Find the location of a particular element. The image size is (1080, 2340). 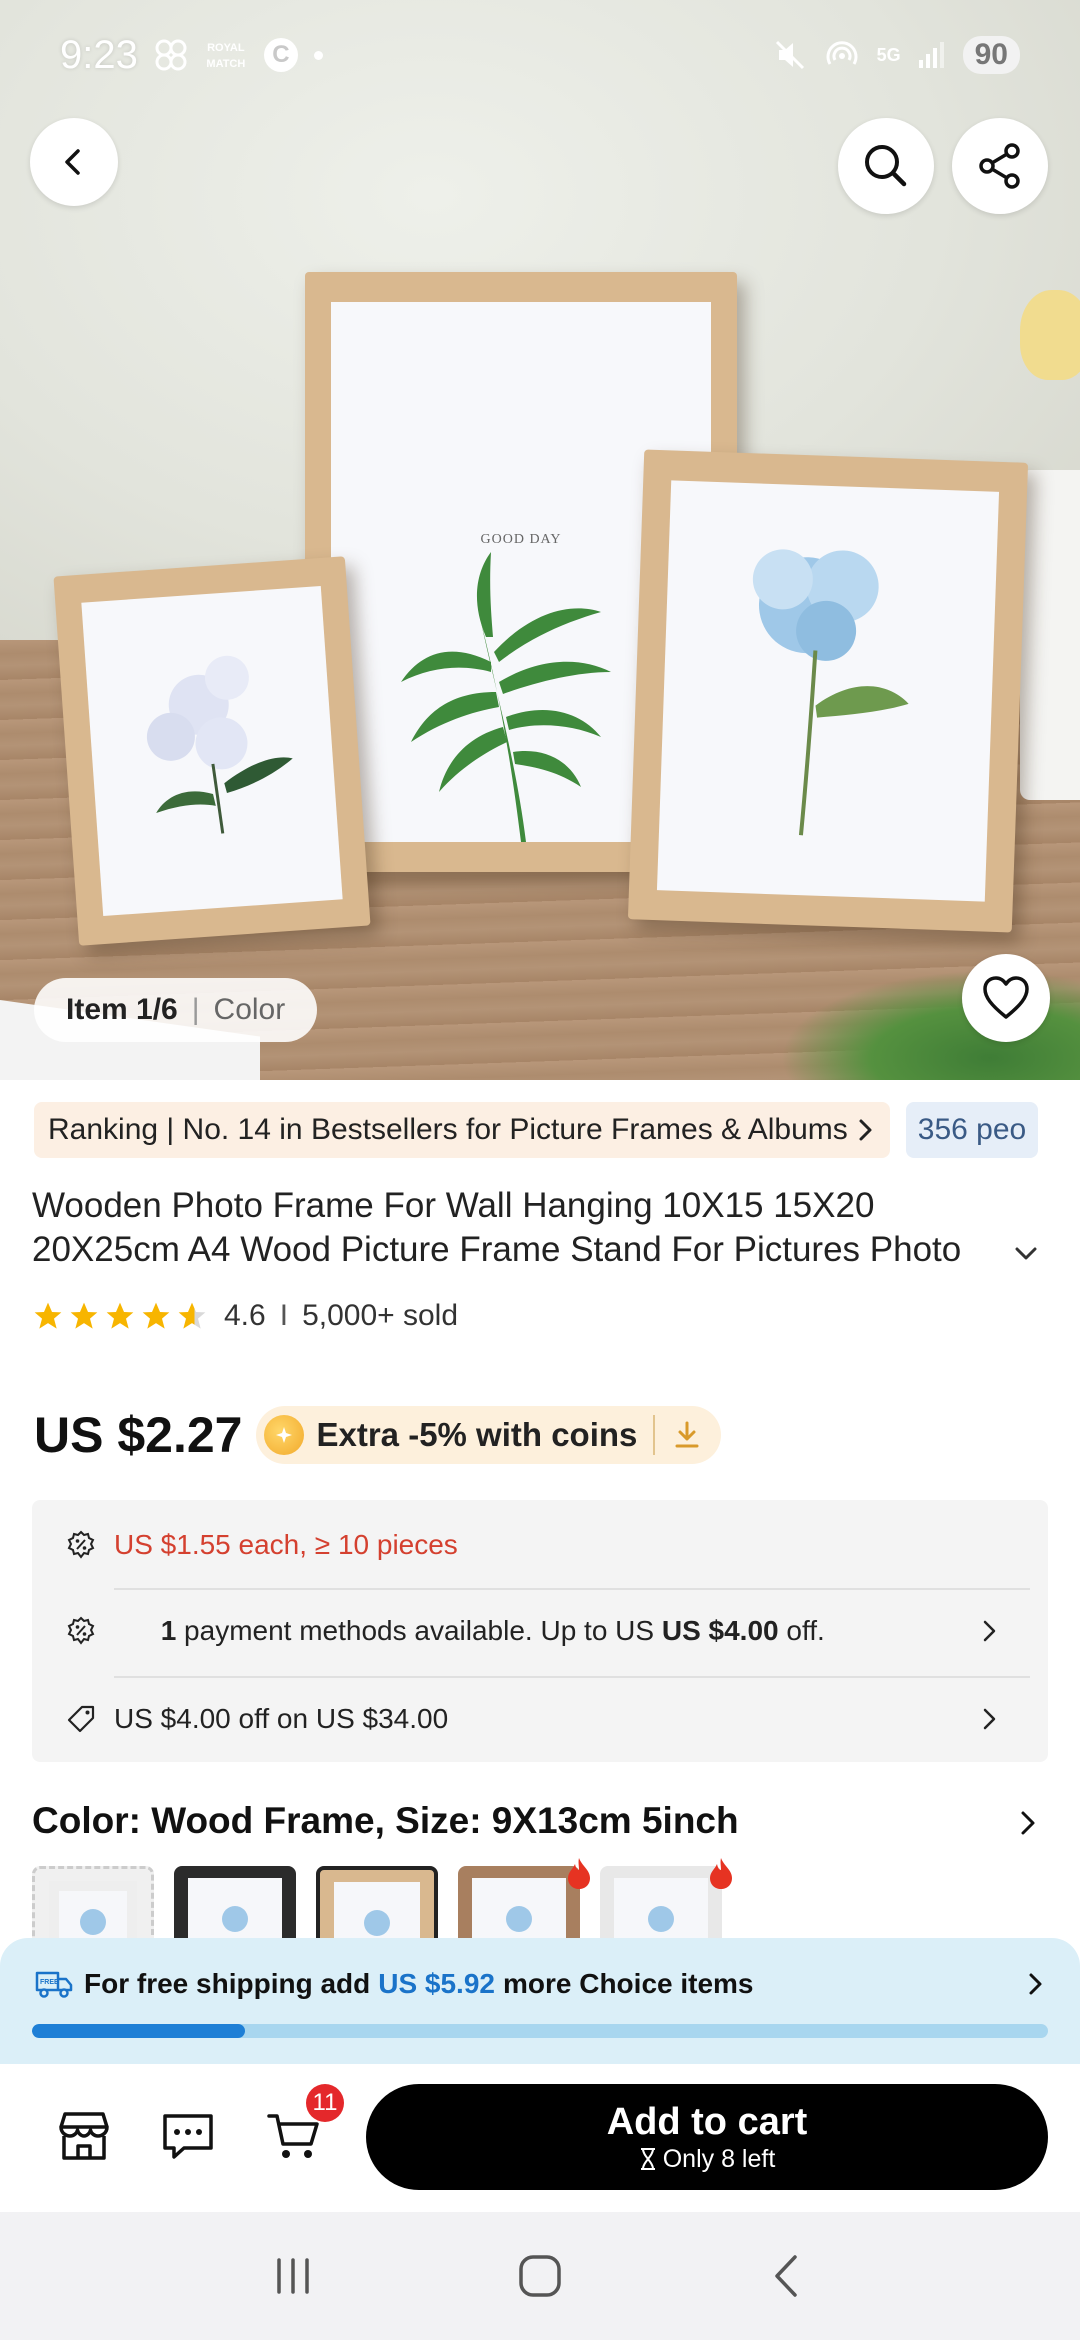

swatch-walnut-frame is located at coordinates (519, 1906).